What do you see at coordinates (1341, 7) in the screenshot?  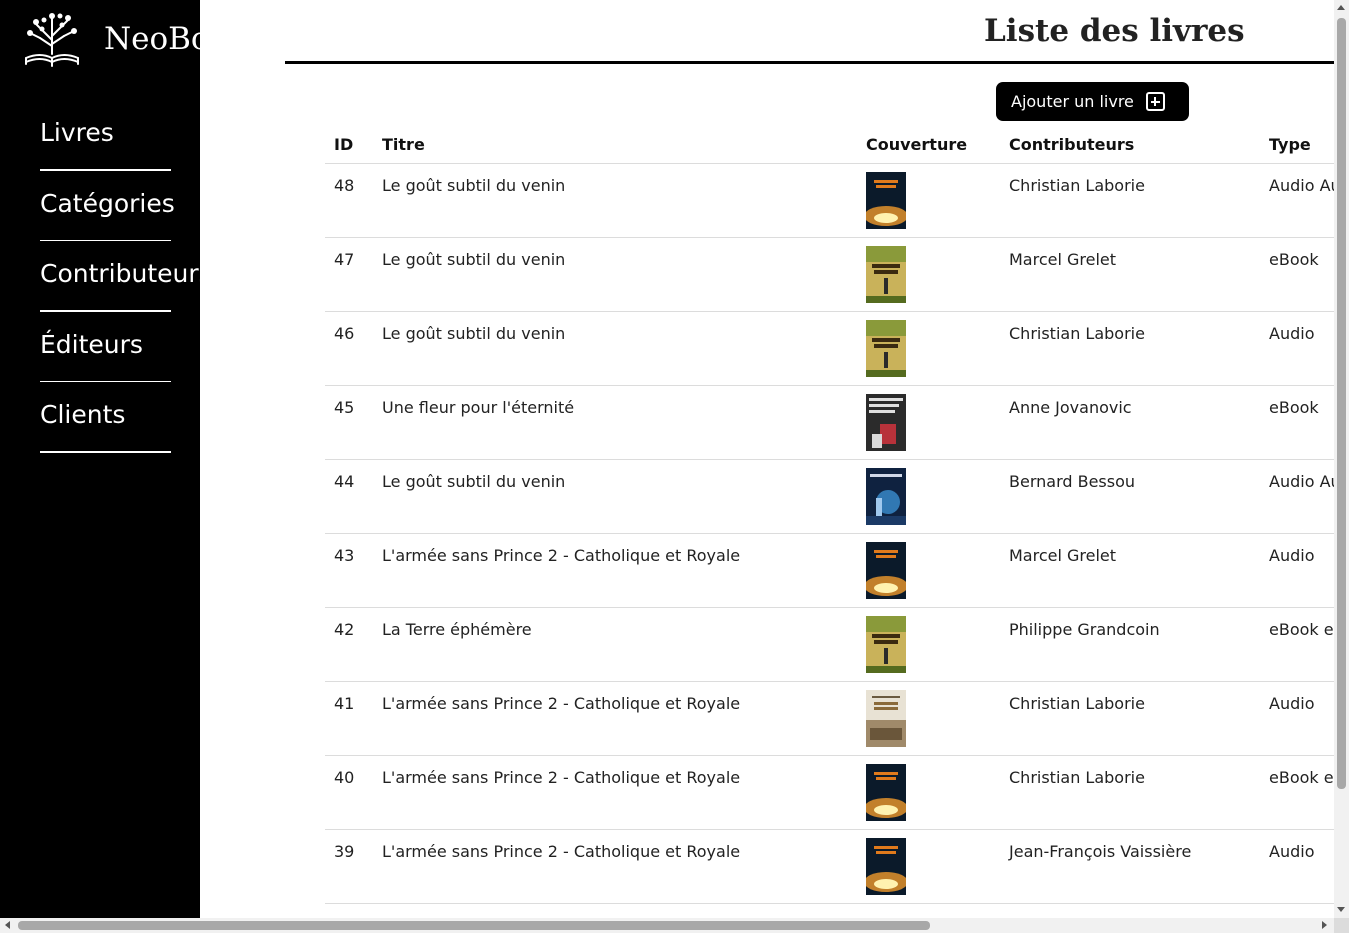 I see `scroll-up-arrow-icon` at bounding box center [1341, 7].